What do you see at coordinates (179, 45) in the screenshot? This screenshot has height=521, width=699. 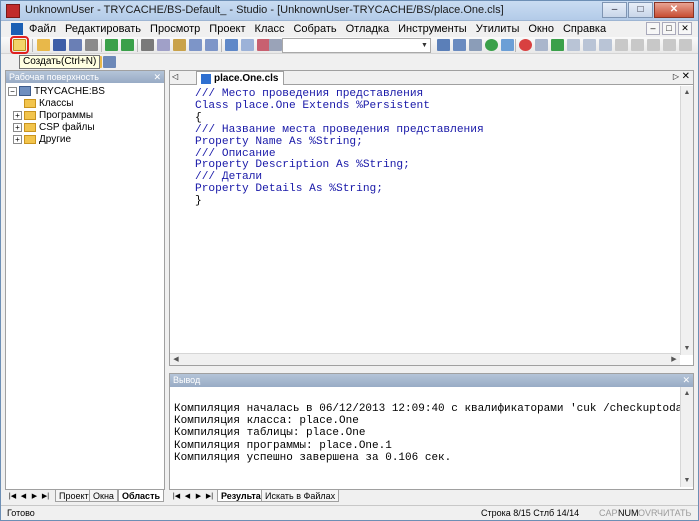 I see `paste-icon` at bounding box center [179, 45].